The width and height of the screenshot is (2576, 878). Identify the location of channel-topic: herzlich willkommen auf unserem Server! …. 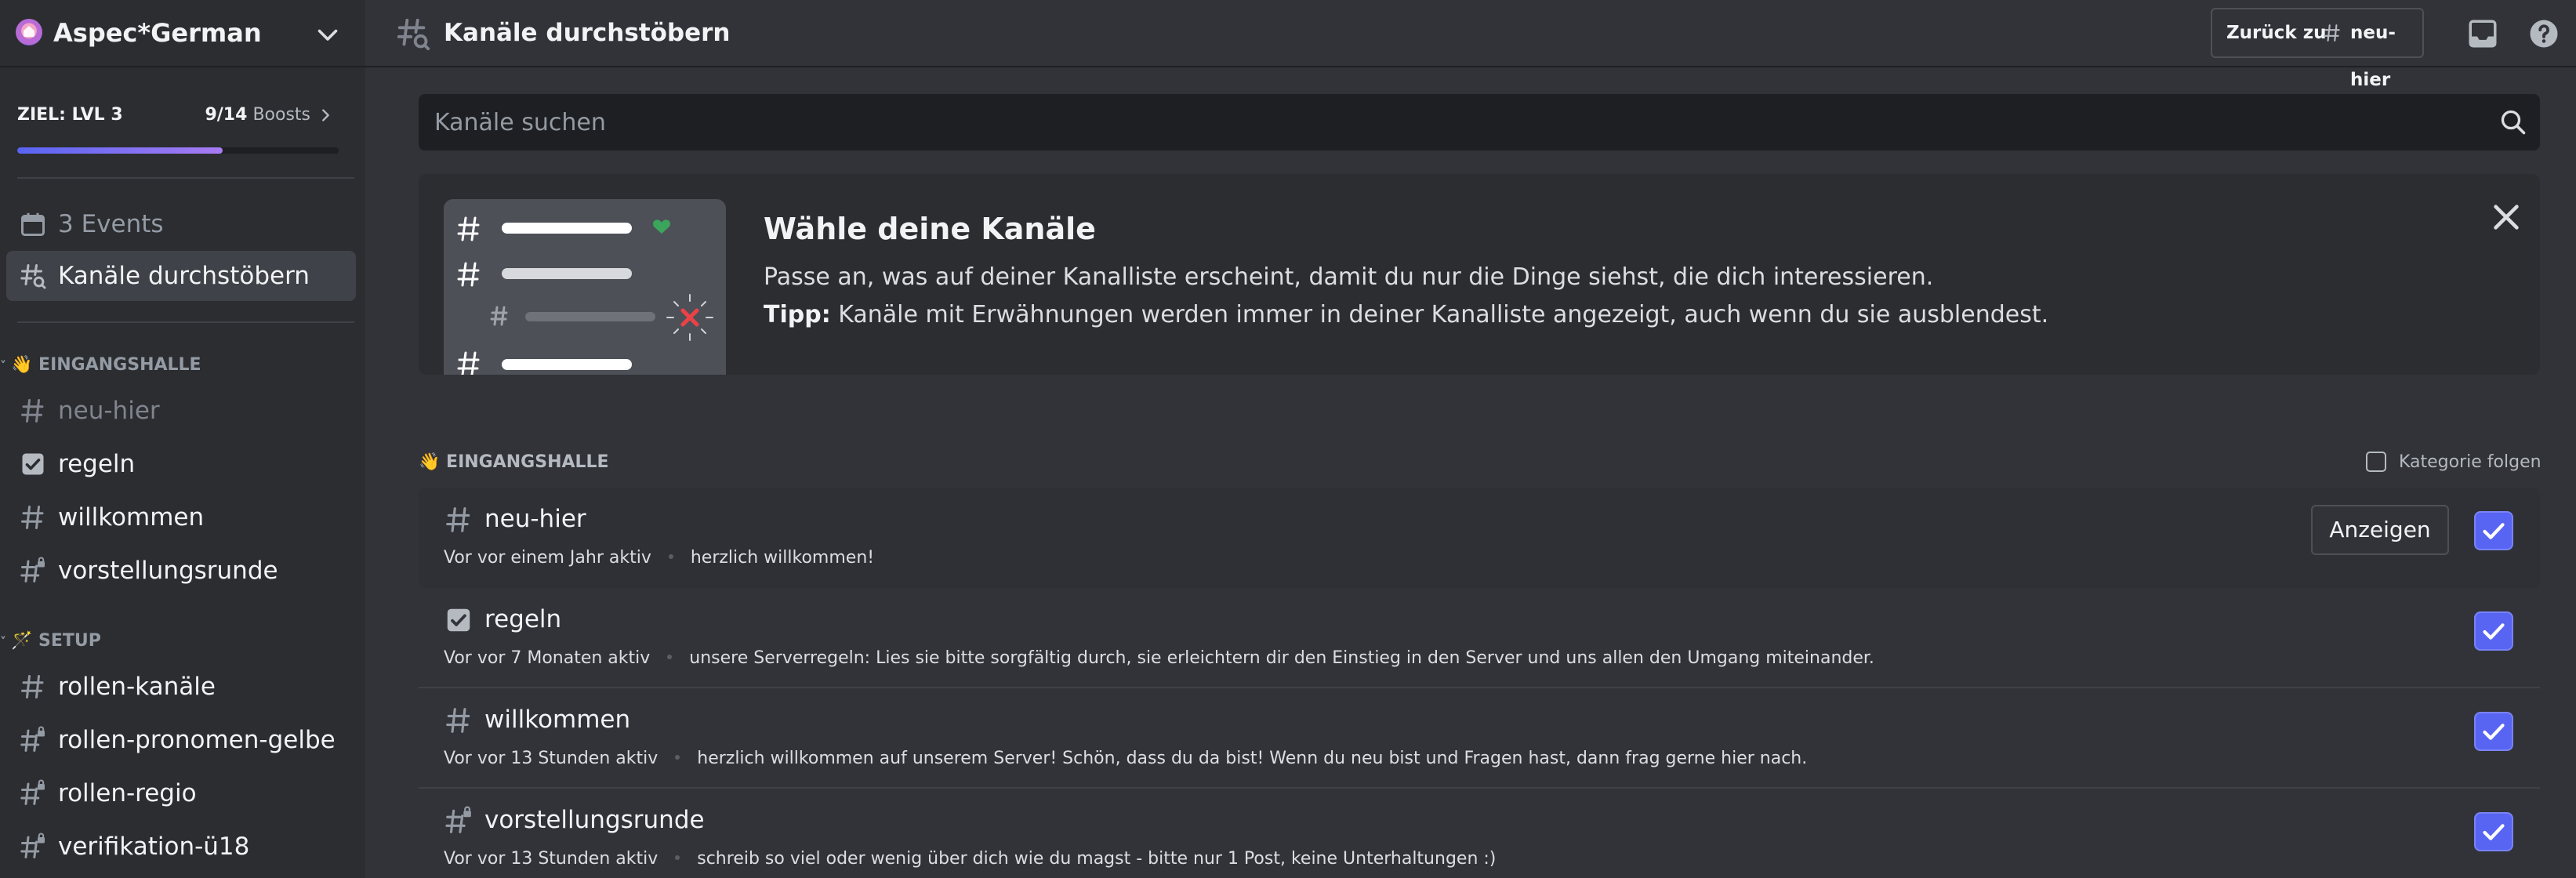
(1253, 758).